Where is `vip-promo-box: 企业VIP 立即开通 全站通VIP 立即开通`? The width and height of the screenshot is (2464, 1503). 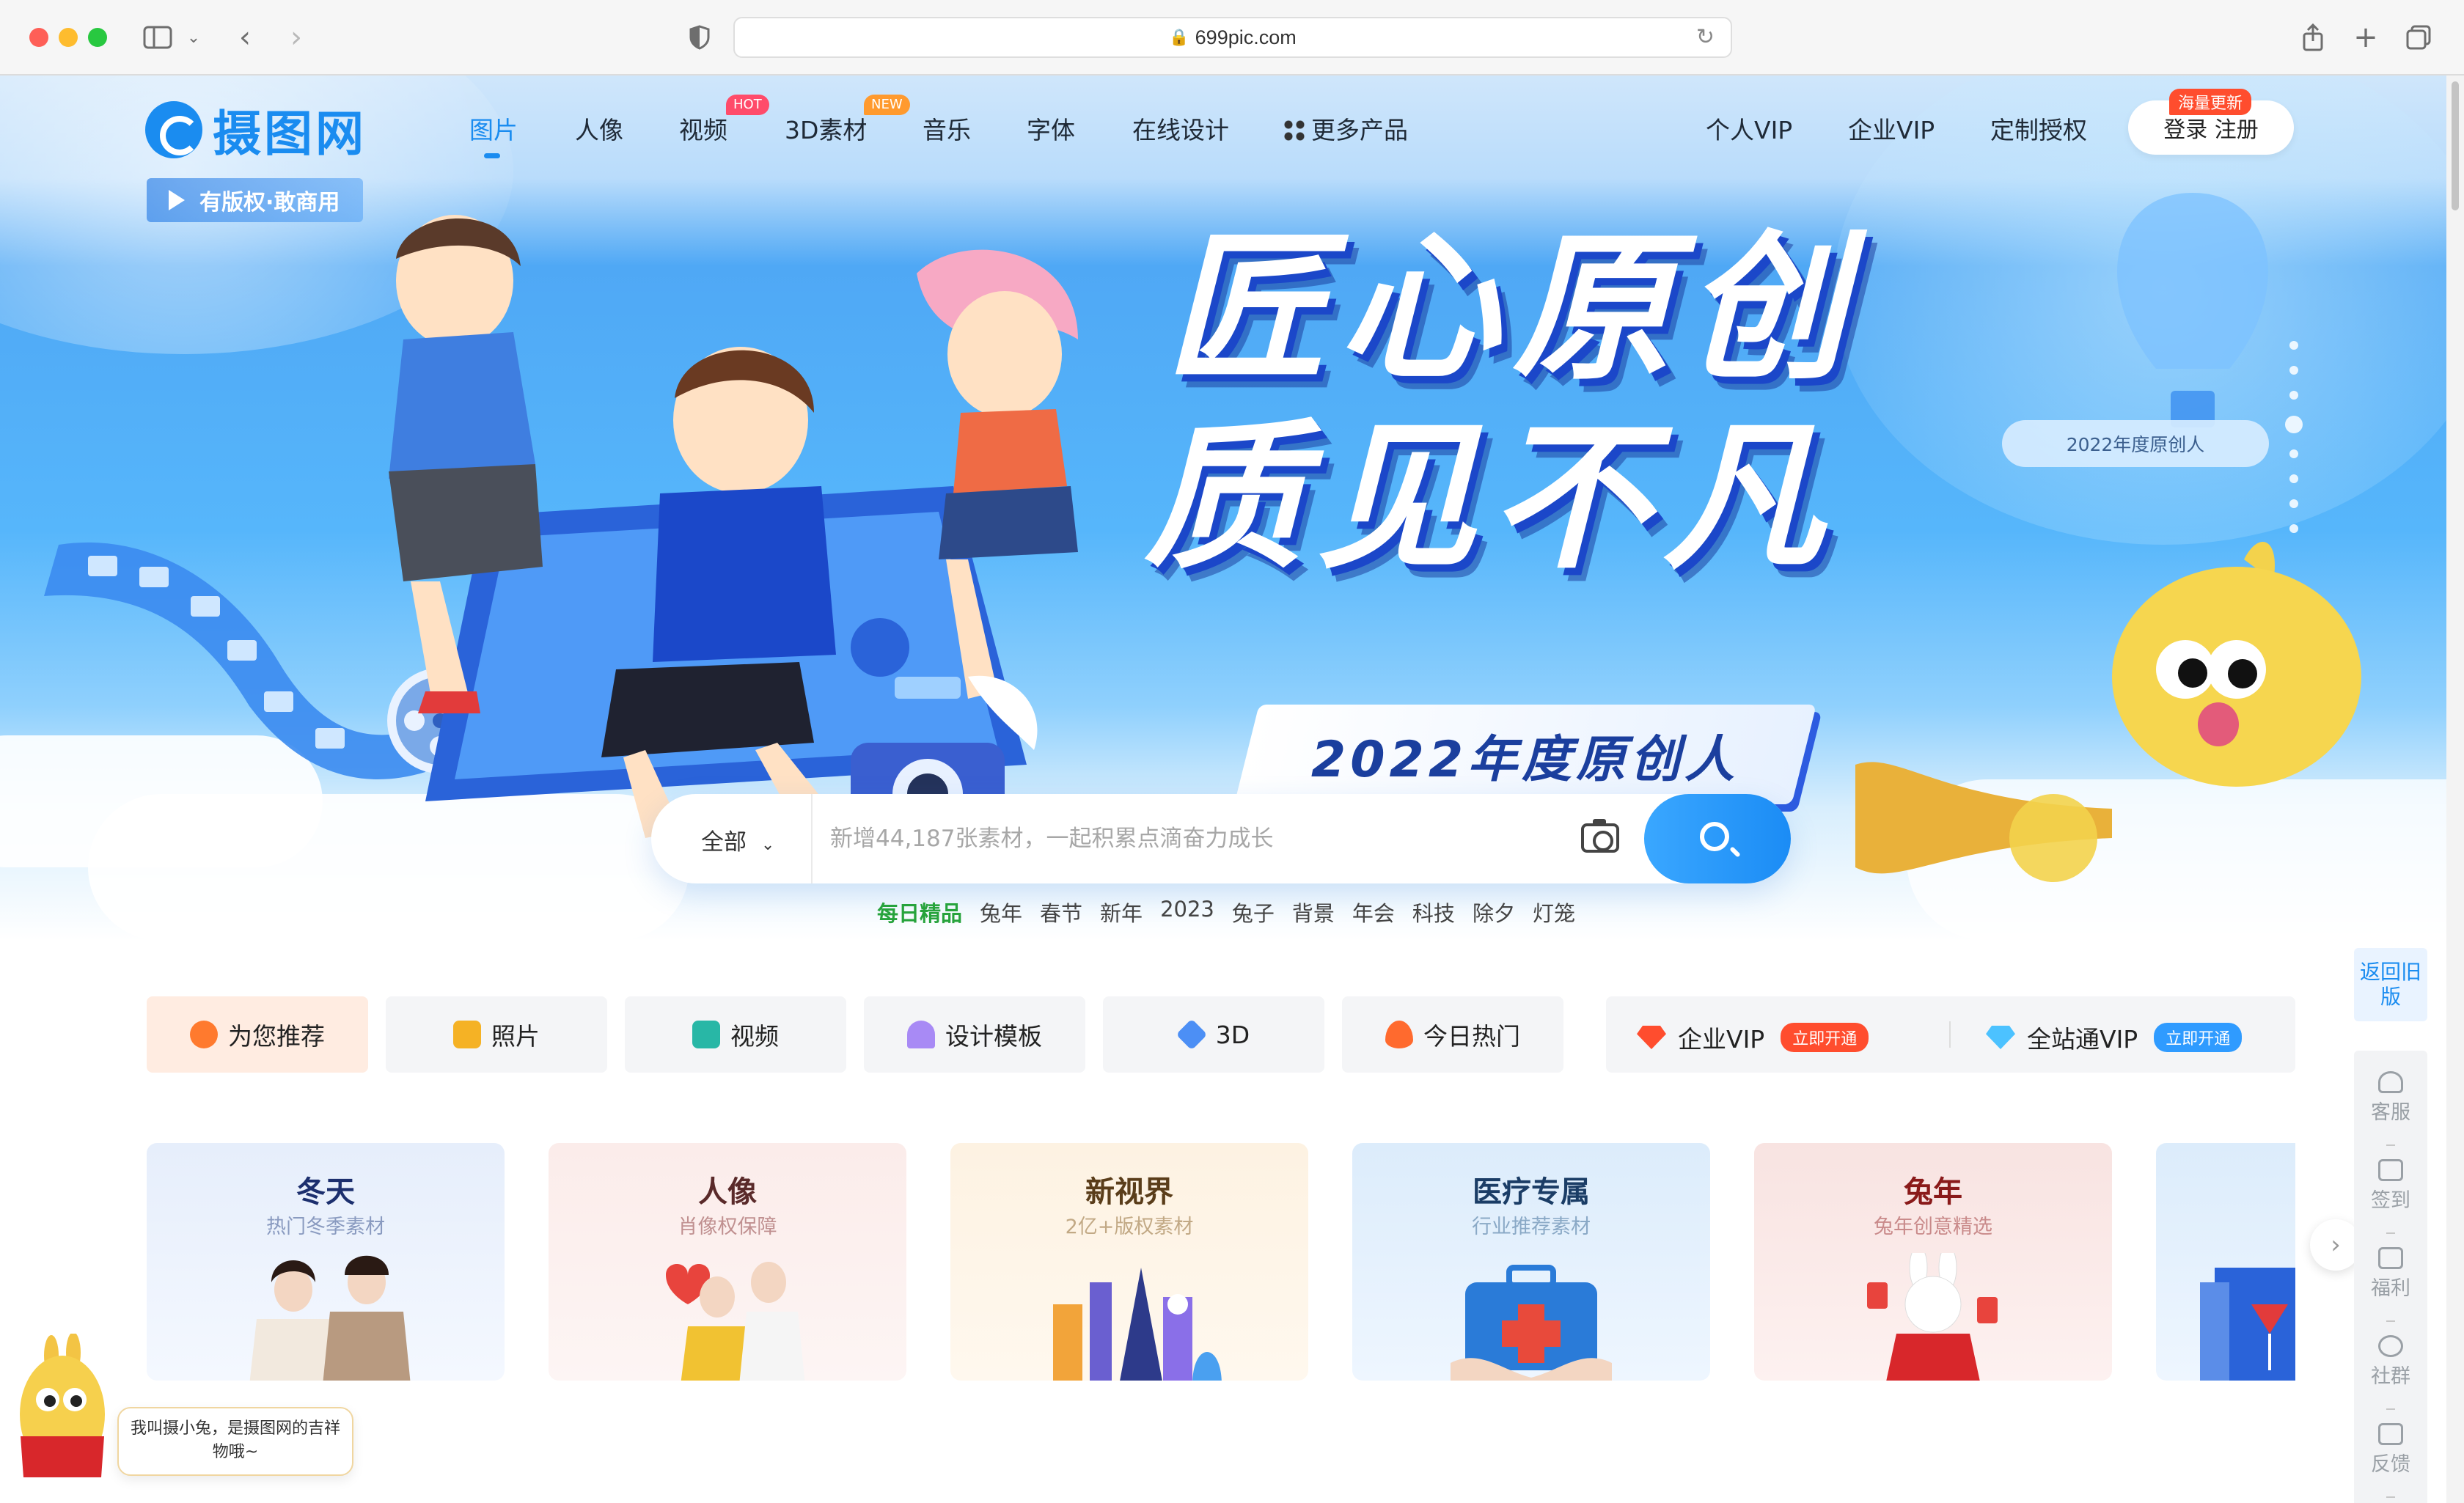
vip-promo-box: 企业VIP 立即开通 全站通VIP 立即开通 is located at coordinates (1950, 1034).